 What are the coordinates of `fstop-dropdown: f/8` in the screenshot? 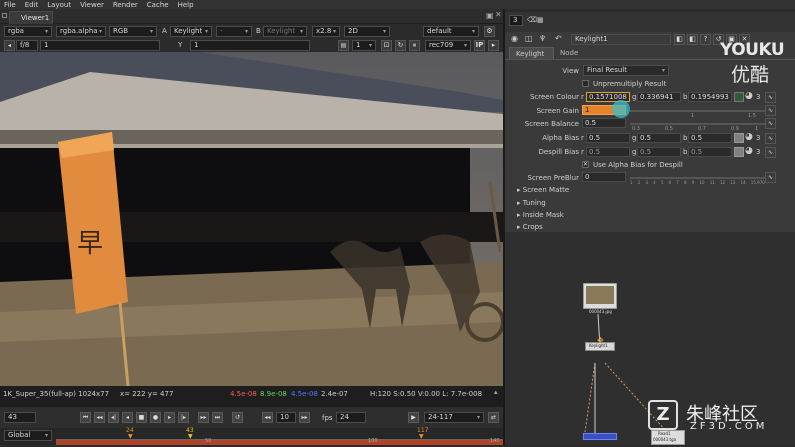 It's located at (27, 45).